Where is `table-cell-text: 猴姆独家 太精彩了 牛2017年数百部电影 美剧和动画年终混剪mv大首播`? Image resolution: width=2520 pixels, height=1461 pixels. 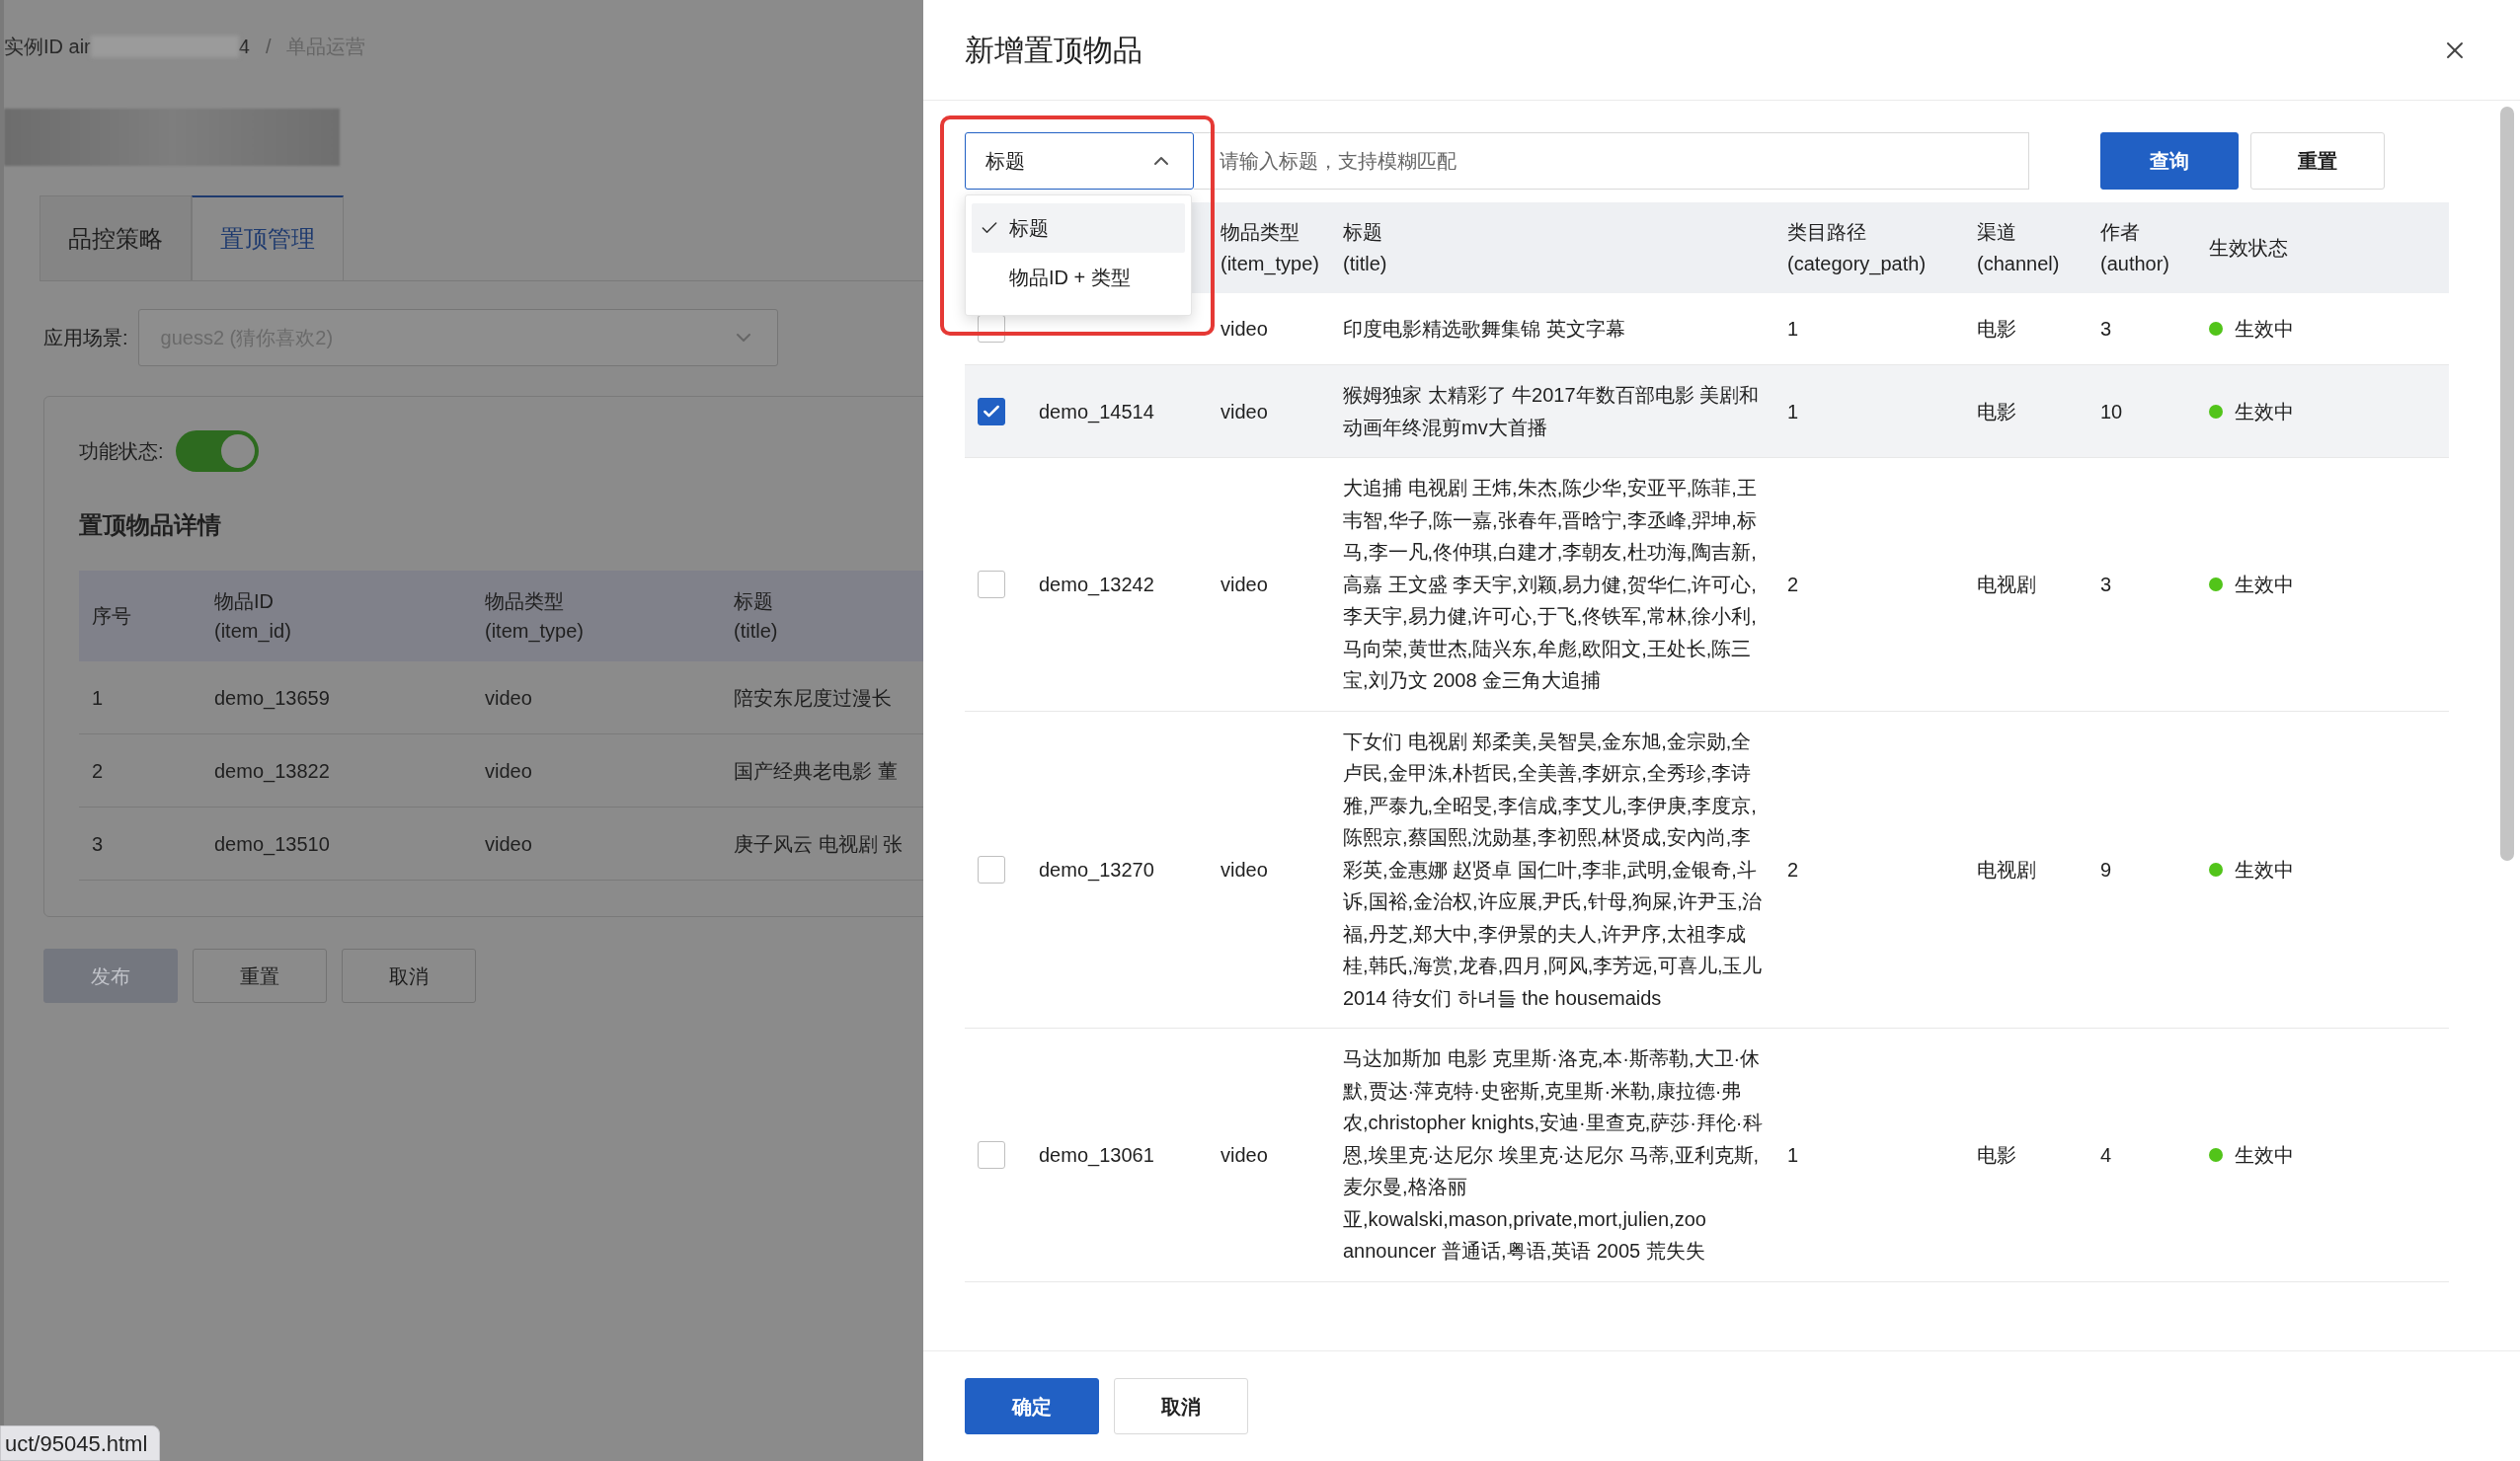 table-cell-text: 猴姆独家 太精彩了 牛2017年数百部电影 美剧和动画年终混剪mv大首播 is located at coordinates (1552, 411).